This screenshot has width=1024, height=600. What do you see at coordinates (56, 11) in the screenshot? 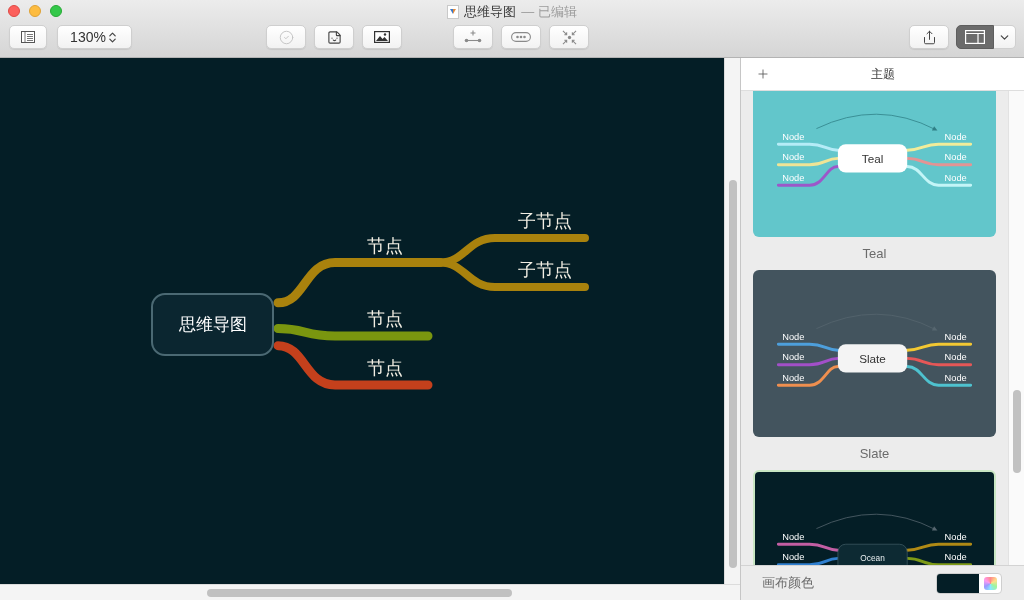
I see `zoom-button` at bounding box center [56, 11].